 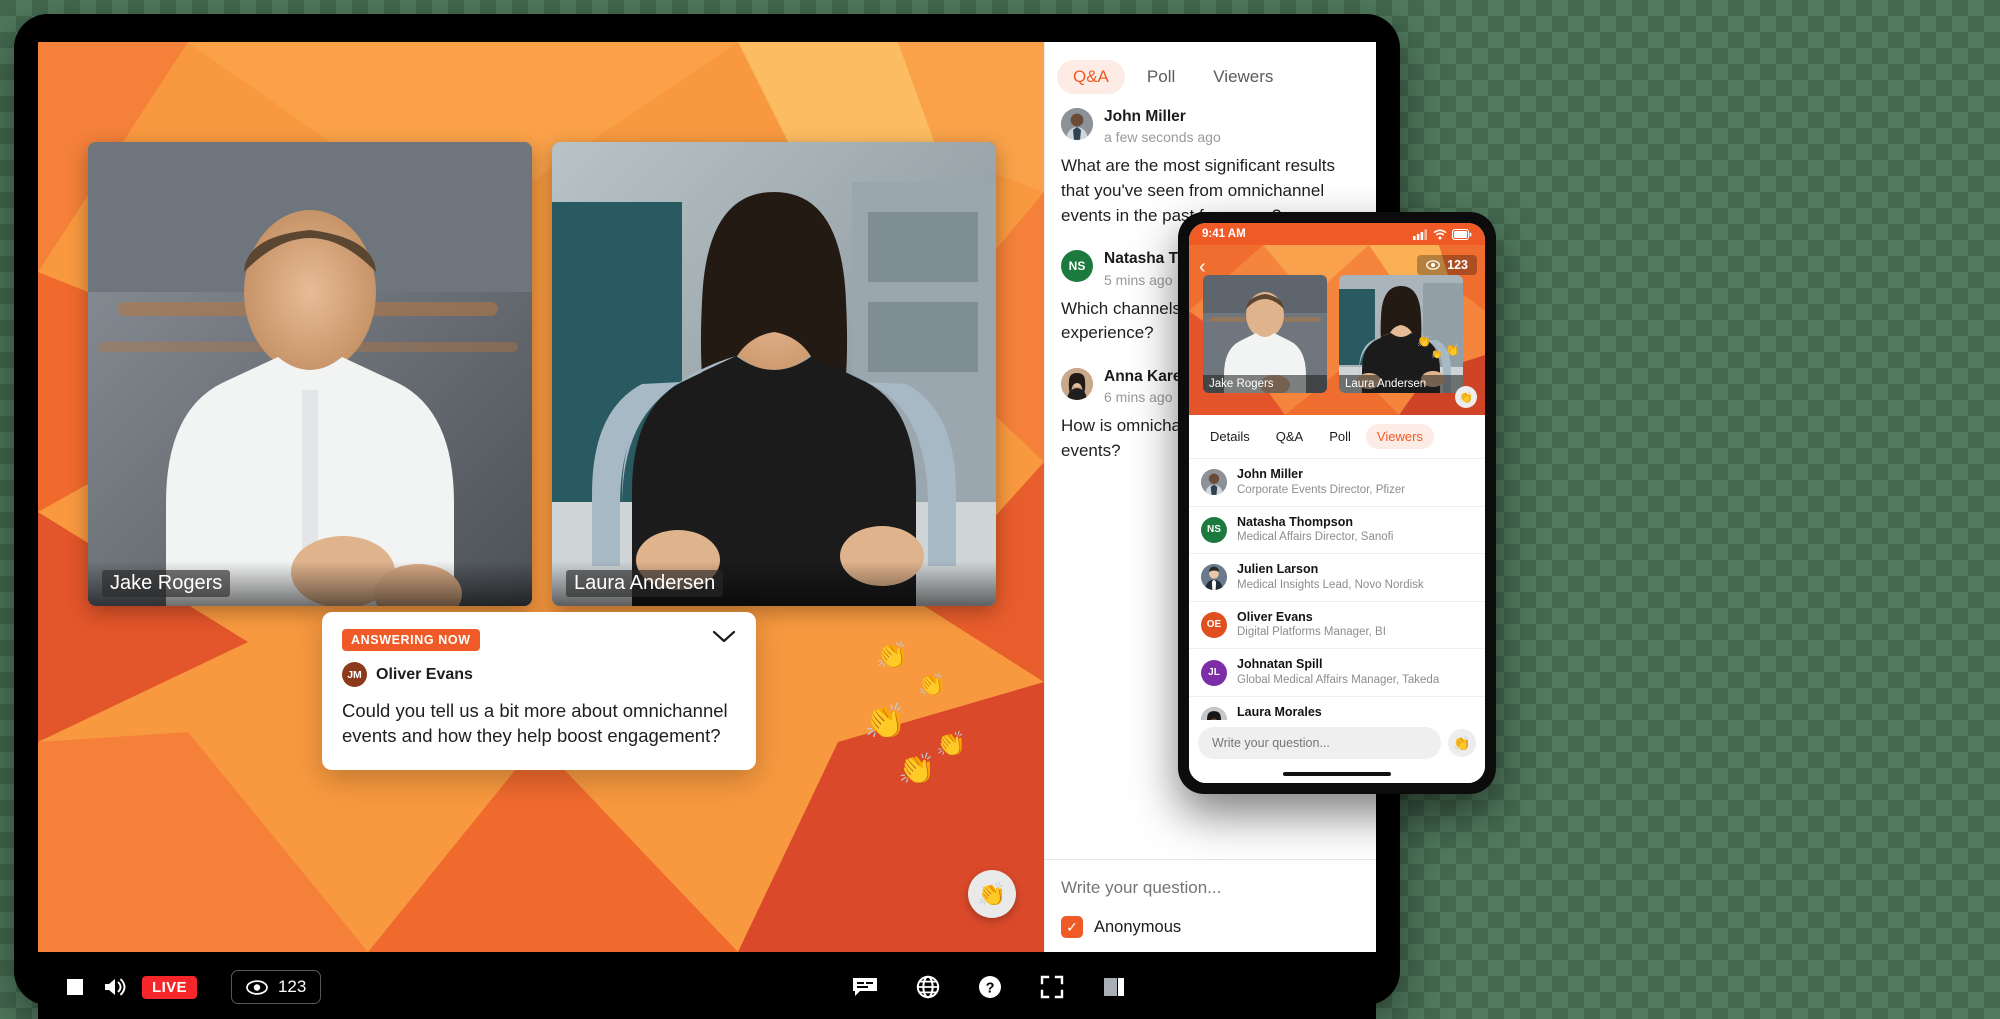 I want to click on control-bar-right: ?, so click(x=1114, y=987).